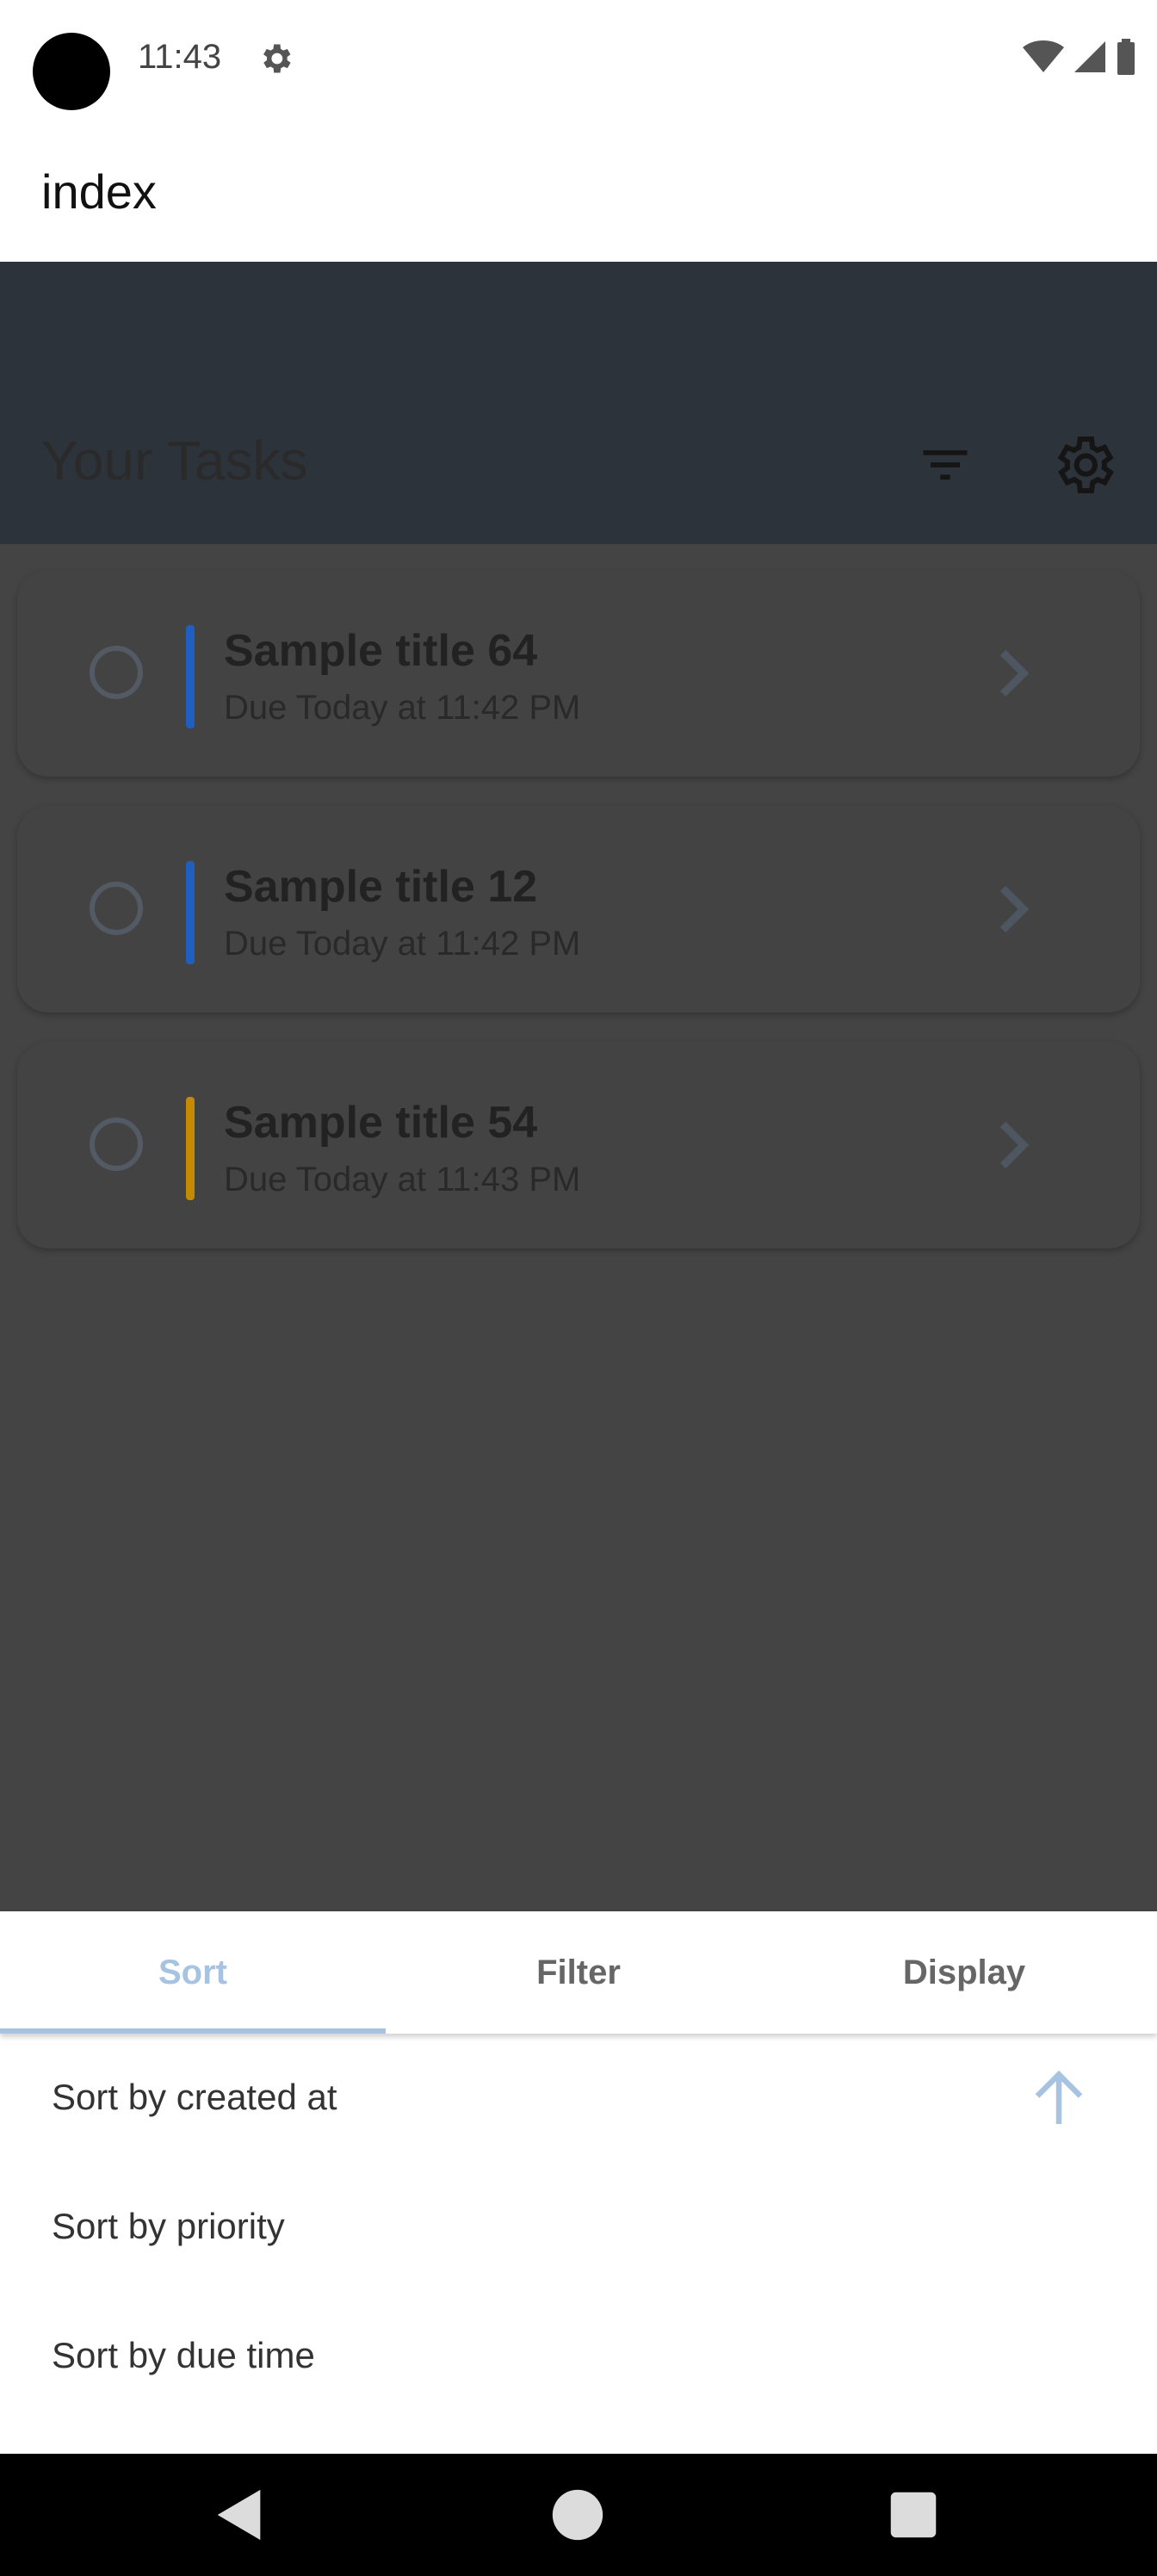 This screenshot has width=1157, height=2576. I want to click on sort-option-label: Sort by priority, so click(169, 2226).